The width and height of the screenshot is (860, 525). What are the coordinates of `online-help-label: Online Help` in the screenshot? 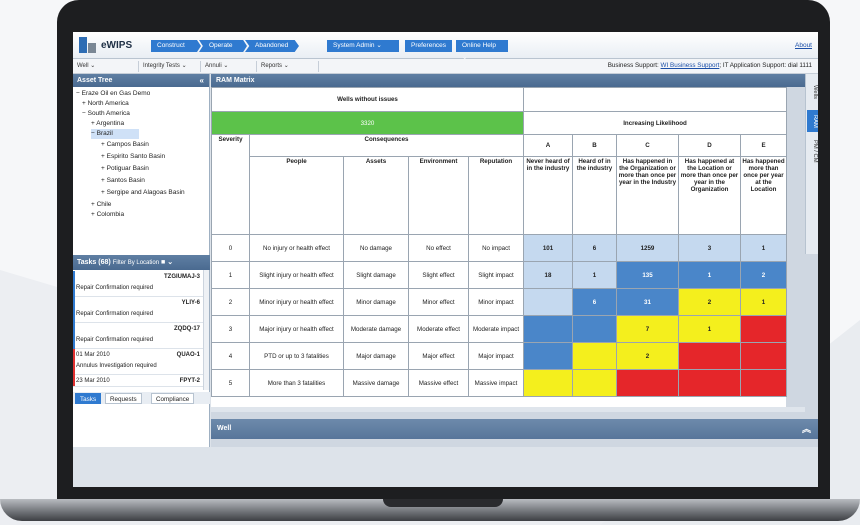 It's located at (479, 45).